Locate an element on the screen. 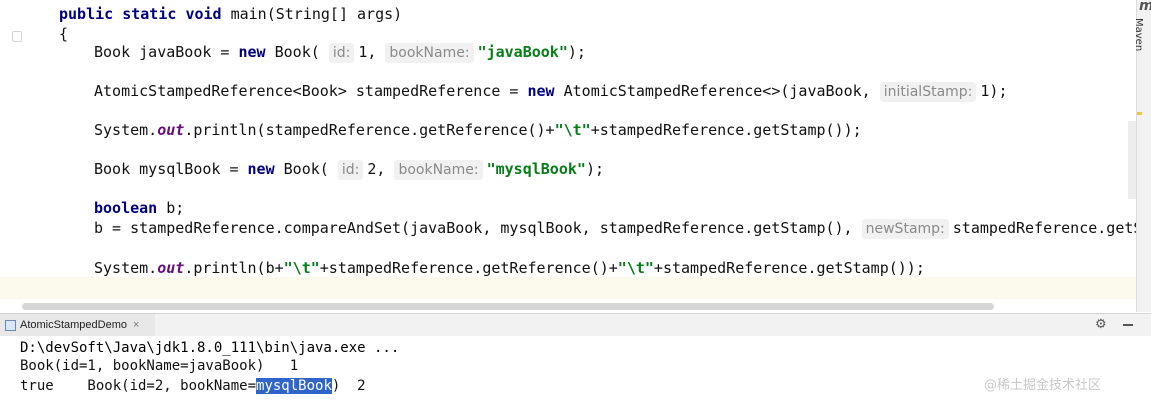 This screenshot has width=1151, height=400. warning-marker is located at coordinates (1139, 113).